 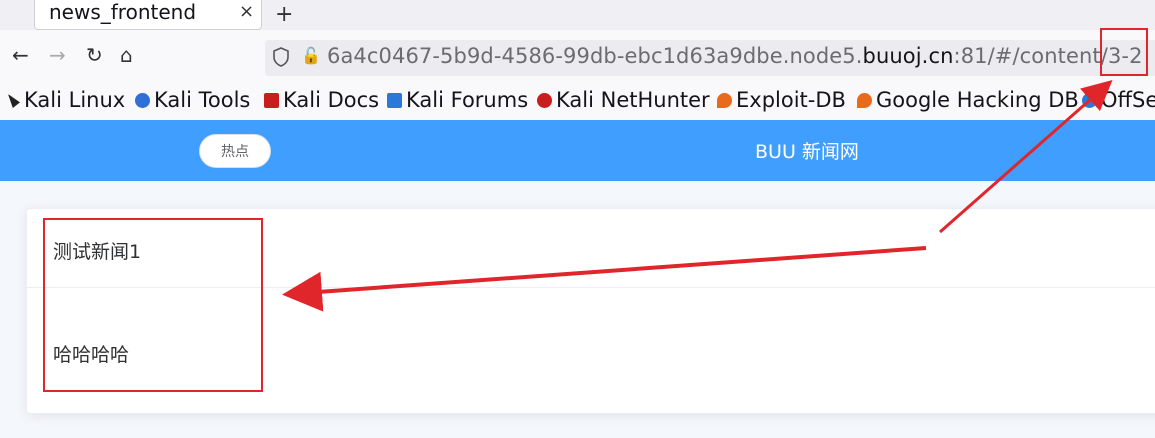 What do you see at coordinates (1026, 157) in the screenshot?
I see `arrow-to-url` at bounding box center [1026, 157].